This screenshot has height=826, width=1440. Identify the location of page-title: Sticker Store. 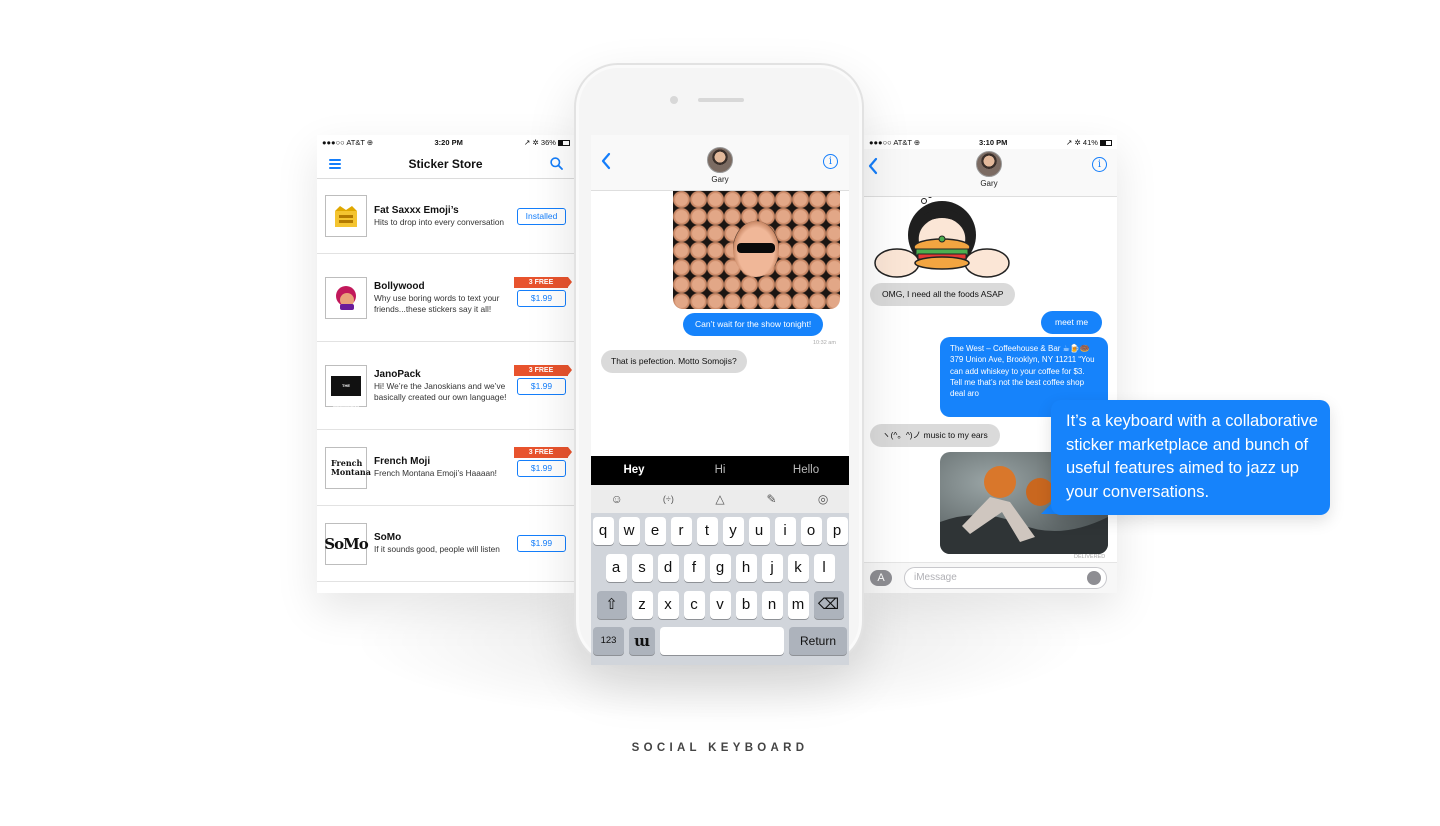
(445, 163).